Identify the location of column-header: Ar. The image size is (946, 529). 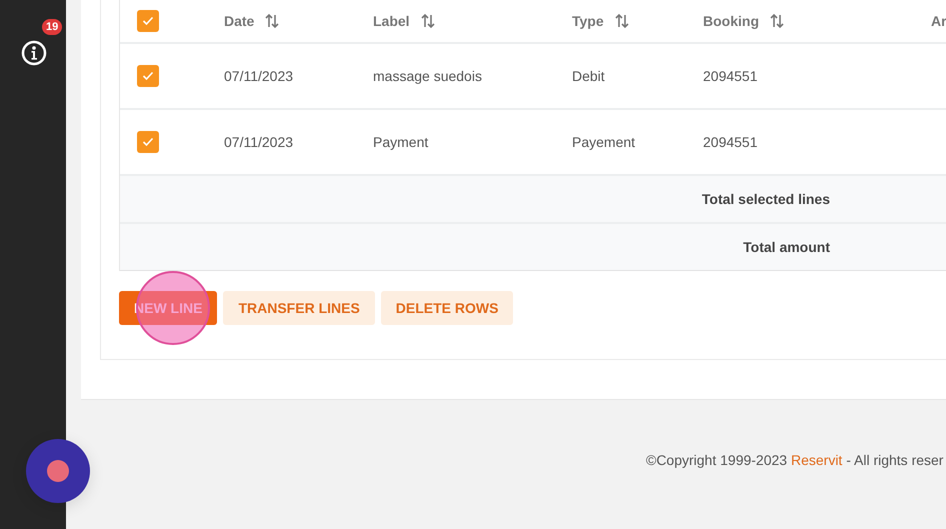
(938, 21).